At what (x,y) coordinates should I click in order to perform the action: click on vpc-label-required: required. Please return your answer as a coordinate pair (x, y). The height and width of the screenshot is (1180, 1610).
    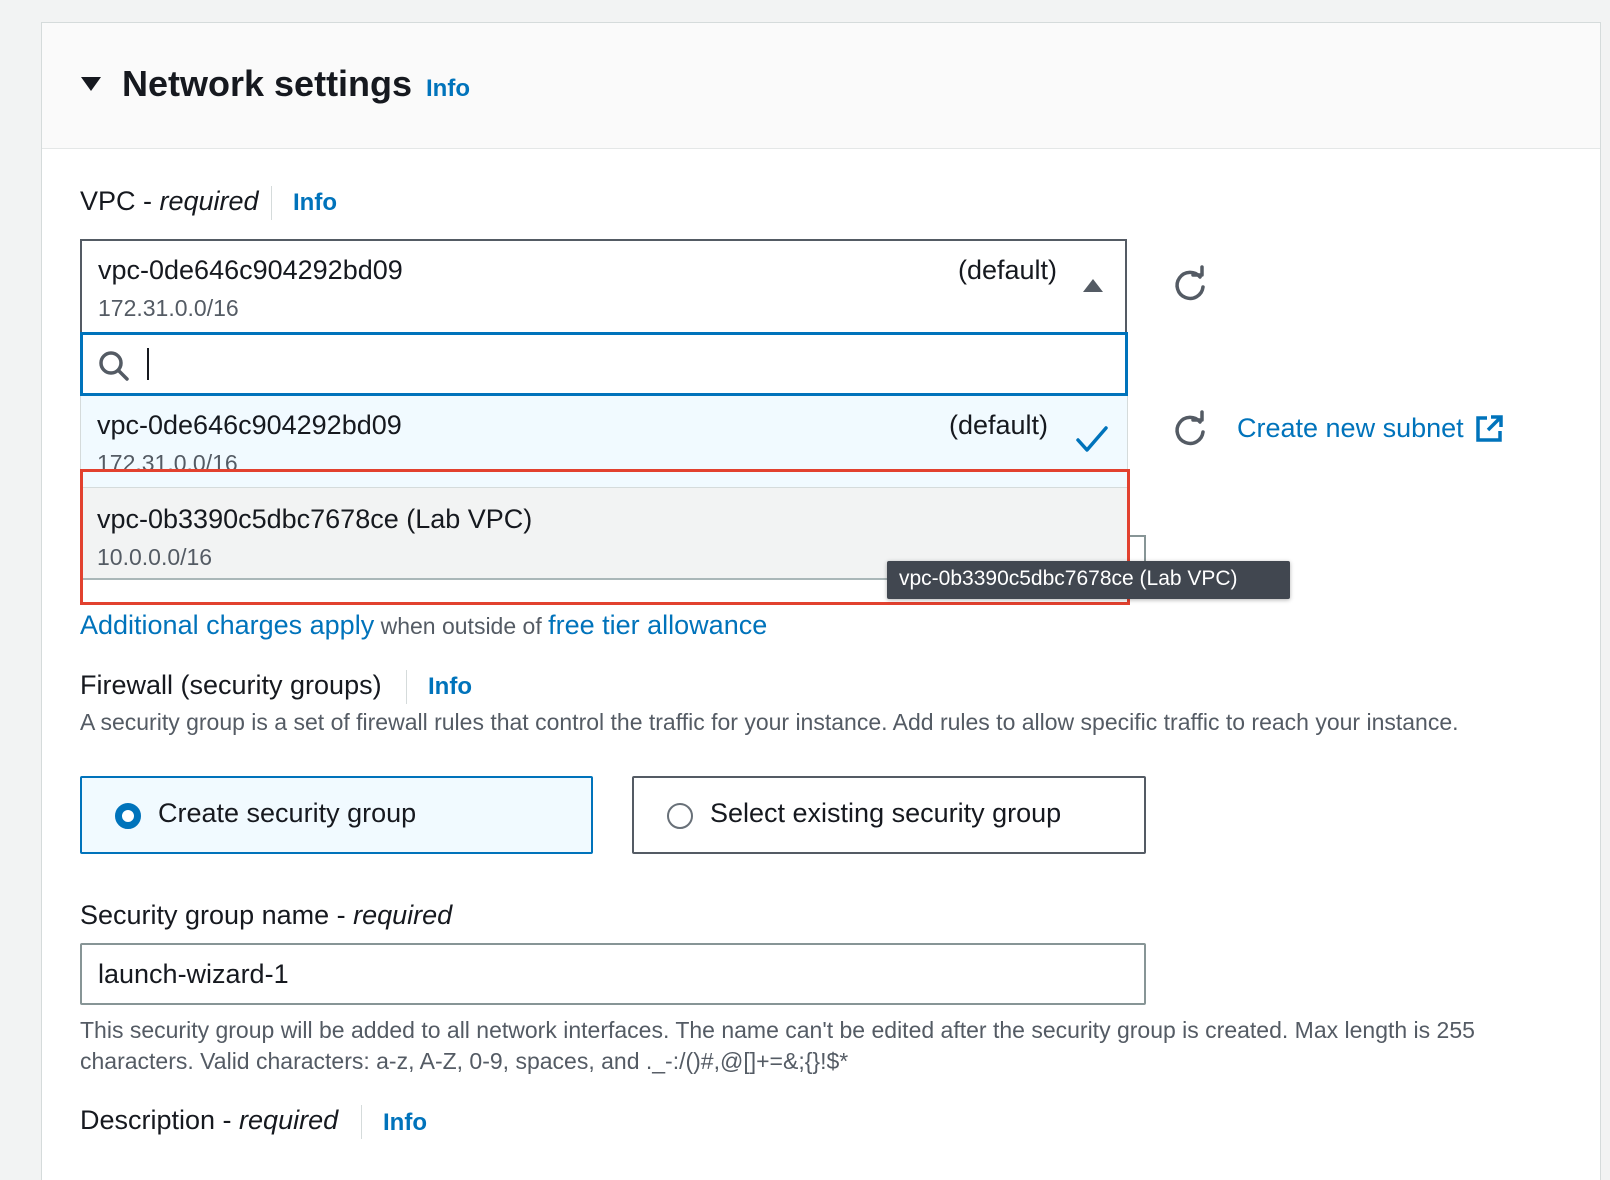
    Looking at the image, I should click on (209, 201).